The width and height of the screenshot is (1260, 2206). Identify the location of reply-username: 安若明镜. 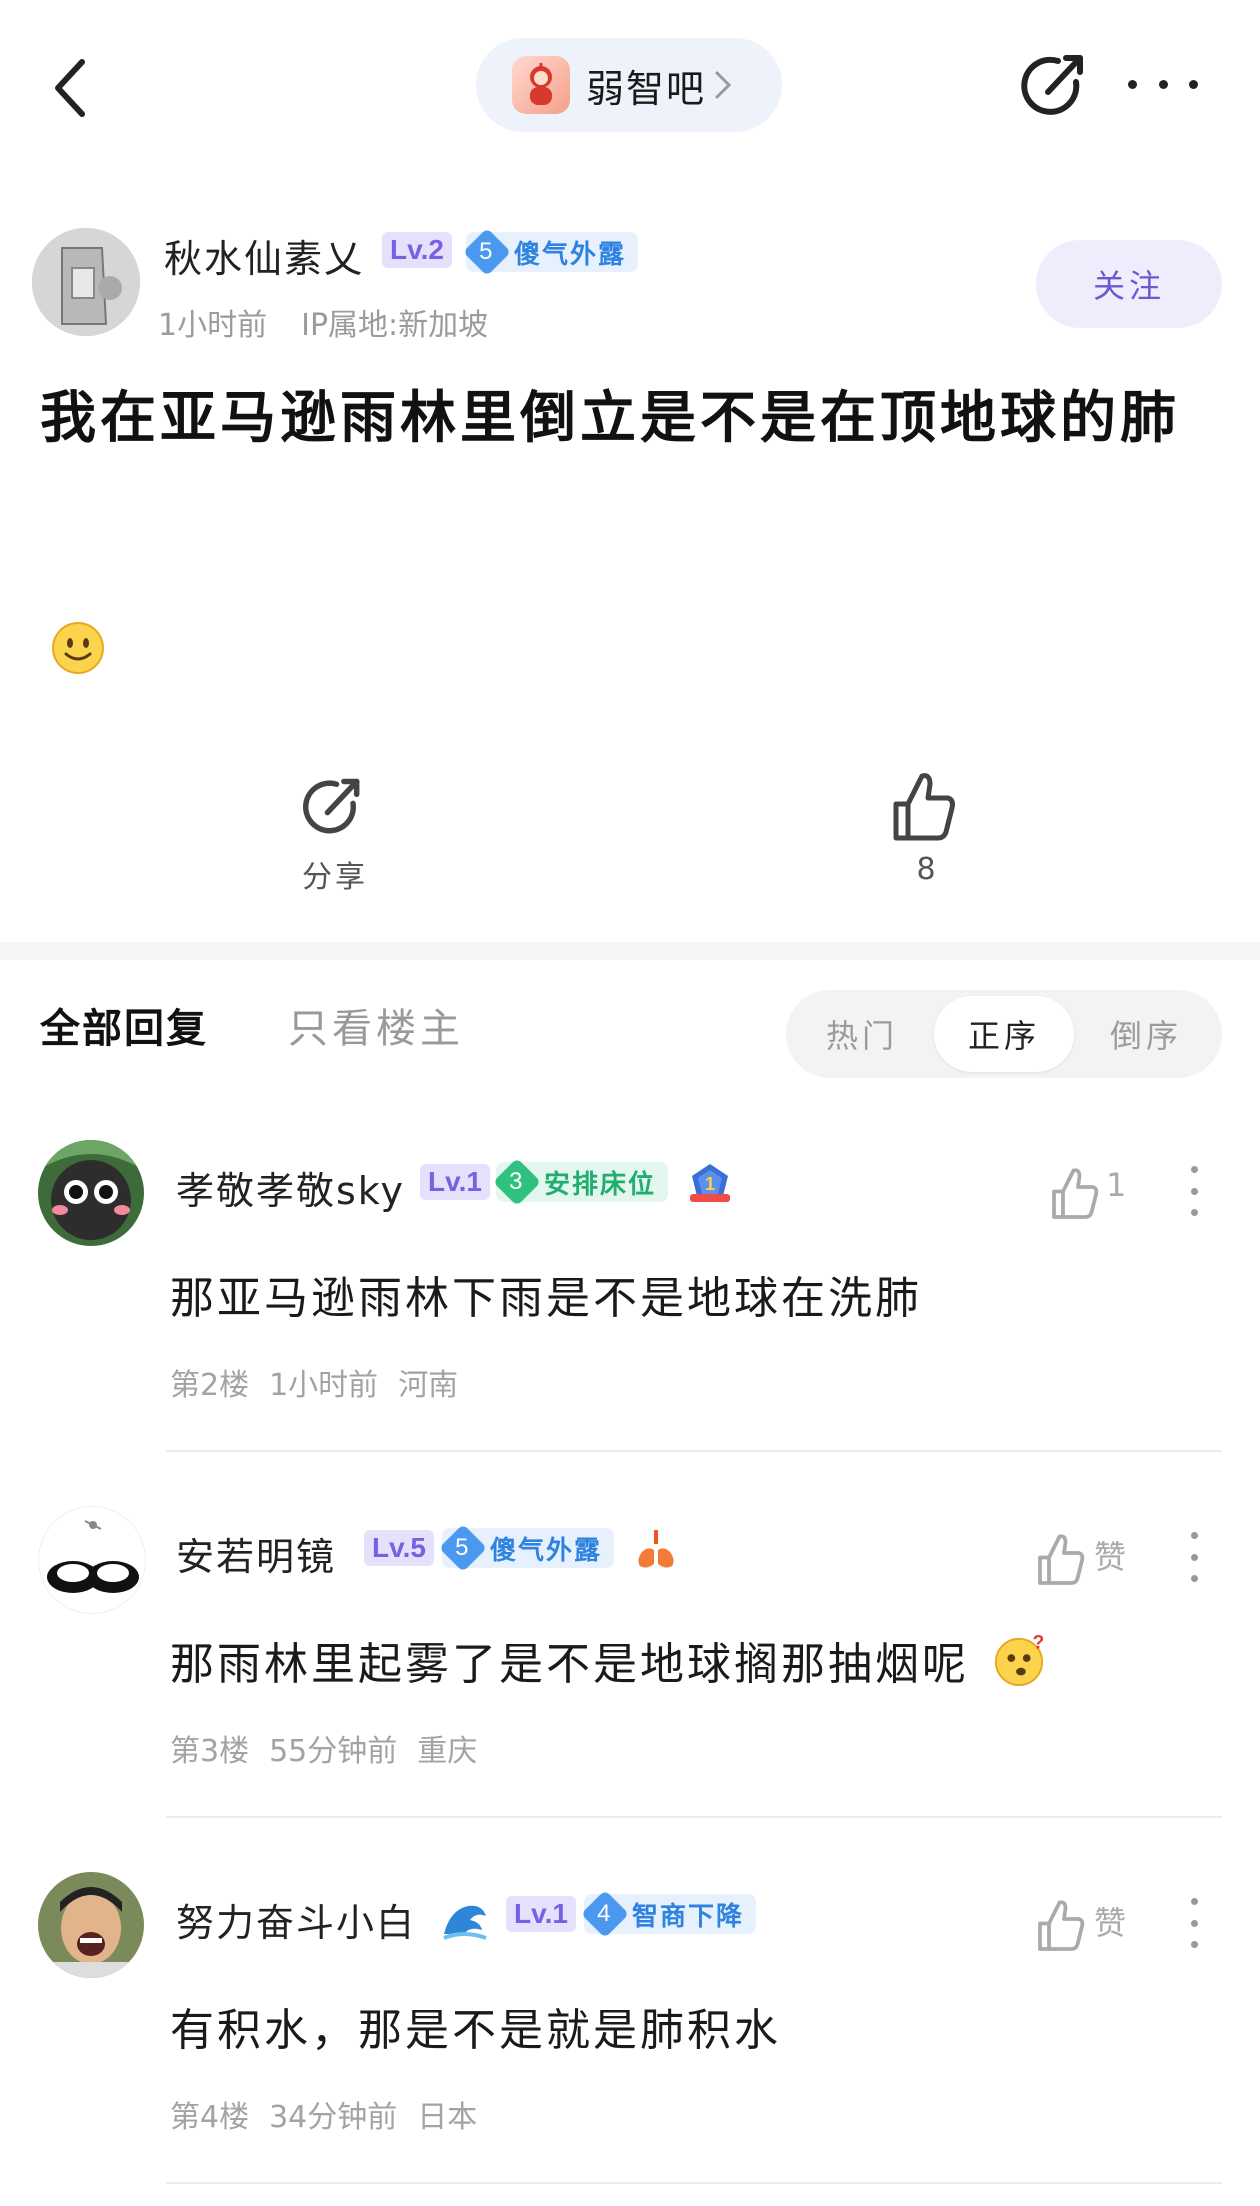
(256, 1553).